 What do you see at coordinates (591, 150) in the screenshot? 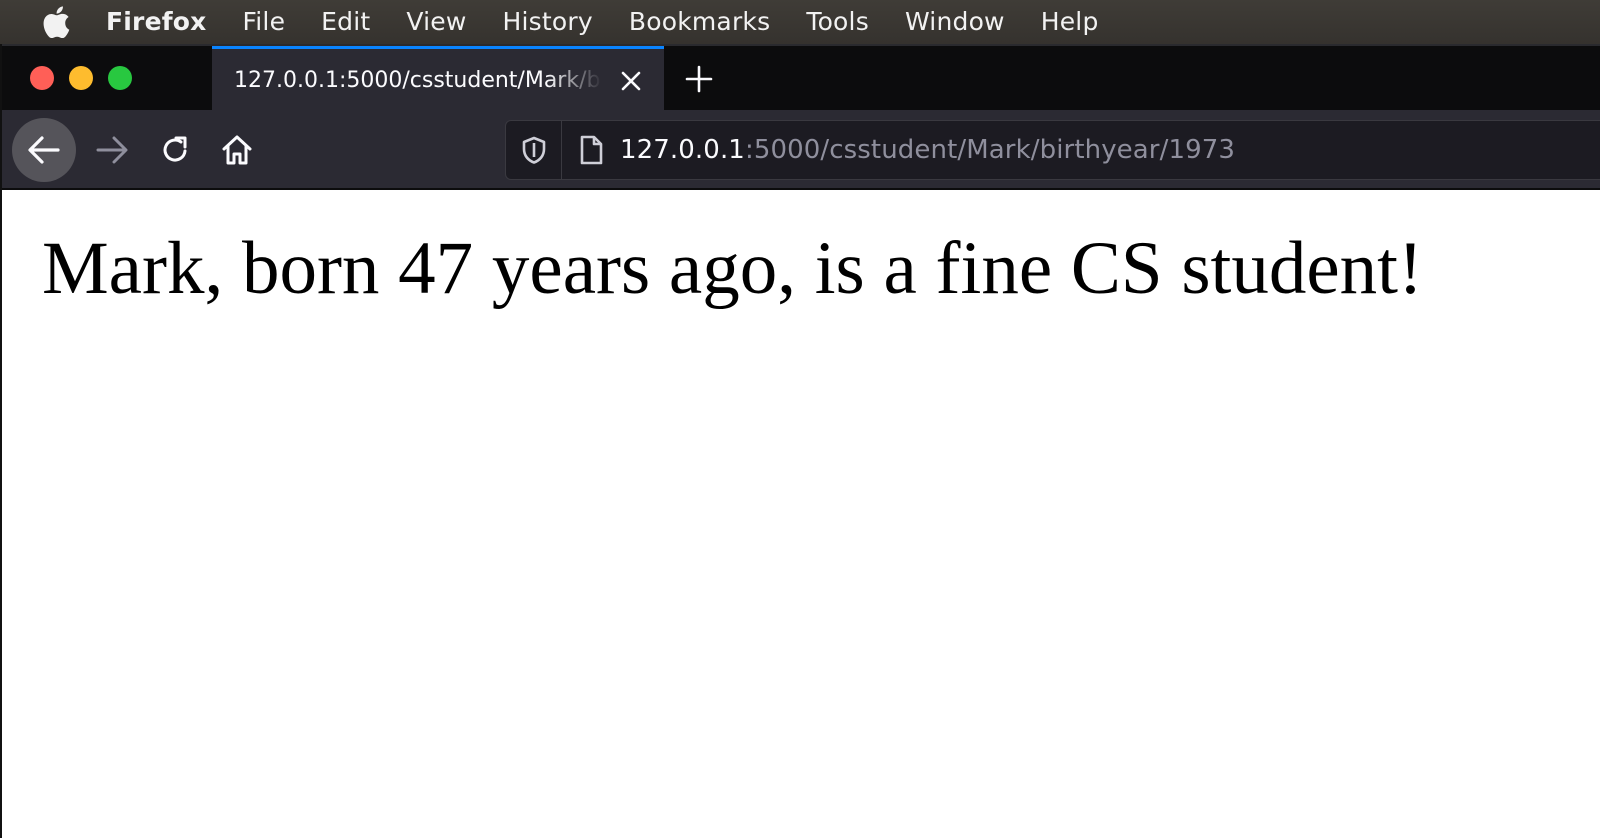
I see `page-icon` at bounding box center [591, 150].